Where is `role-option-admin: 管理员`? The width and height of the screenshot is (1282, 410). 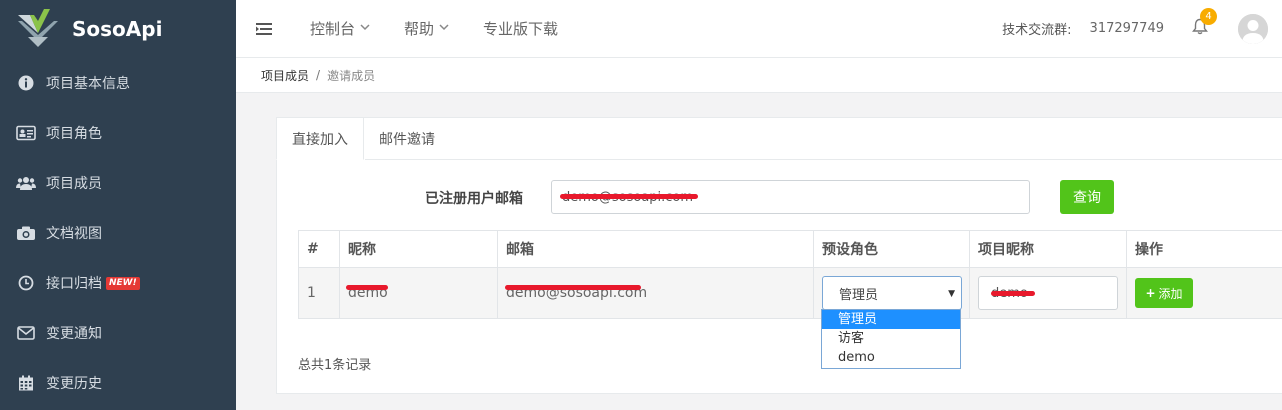
role-option-admin: 管理员 is located at coordinates (891, 319).